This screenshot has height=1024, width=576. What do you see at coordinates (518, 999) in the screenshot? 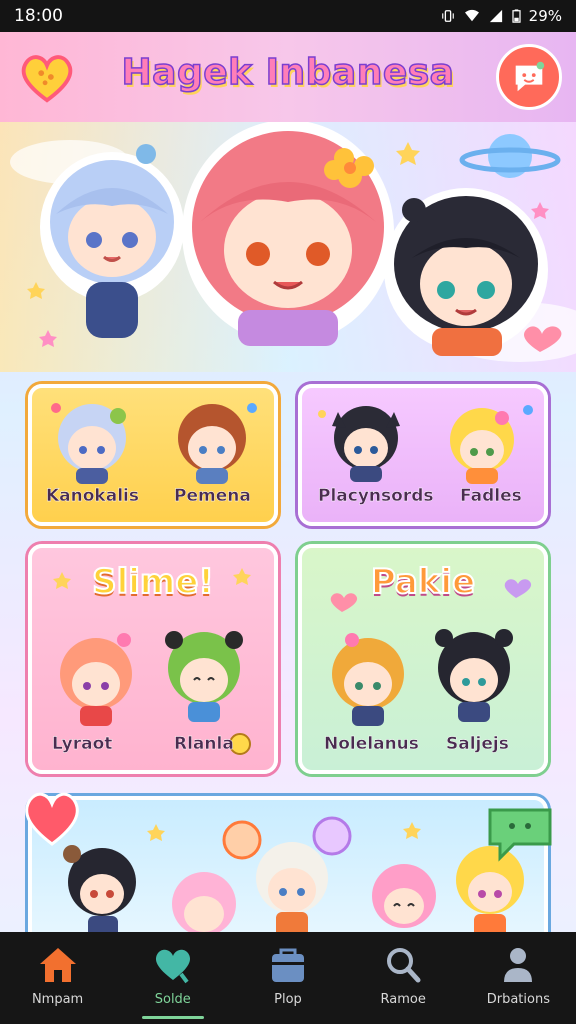
I see `nav-label-drbations: Drbations` at bounding box center [518, 999].